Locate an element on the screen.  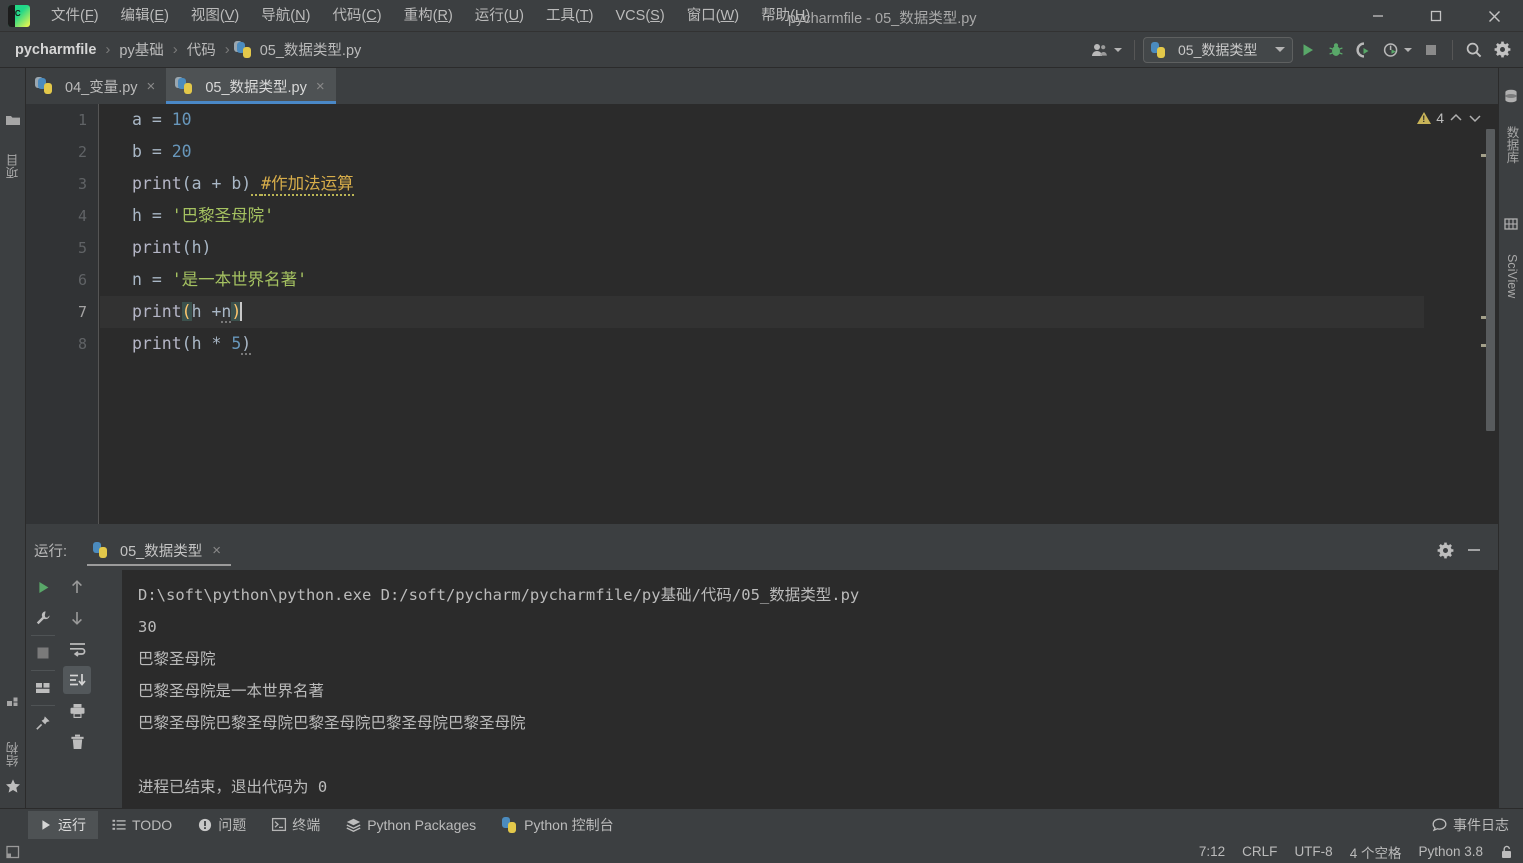
menu-vcs-label: VCS is located at coordinates (630, 15).